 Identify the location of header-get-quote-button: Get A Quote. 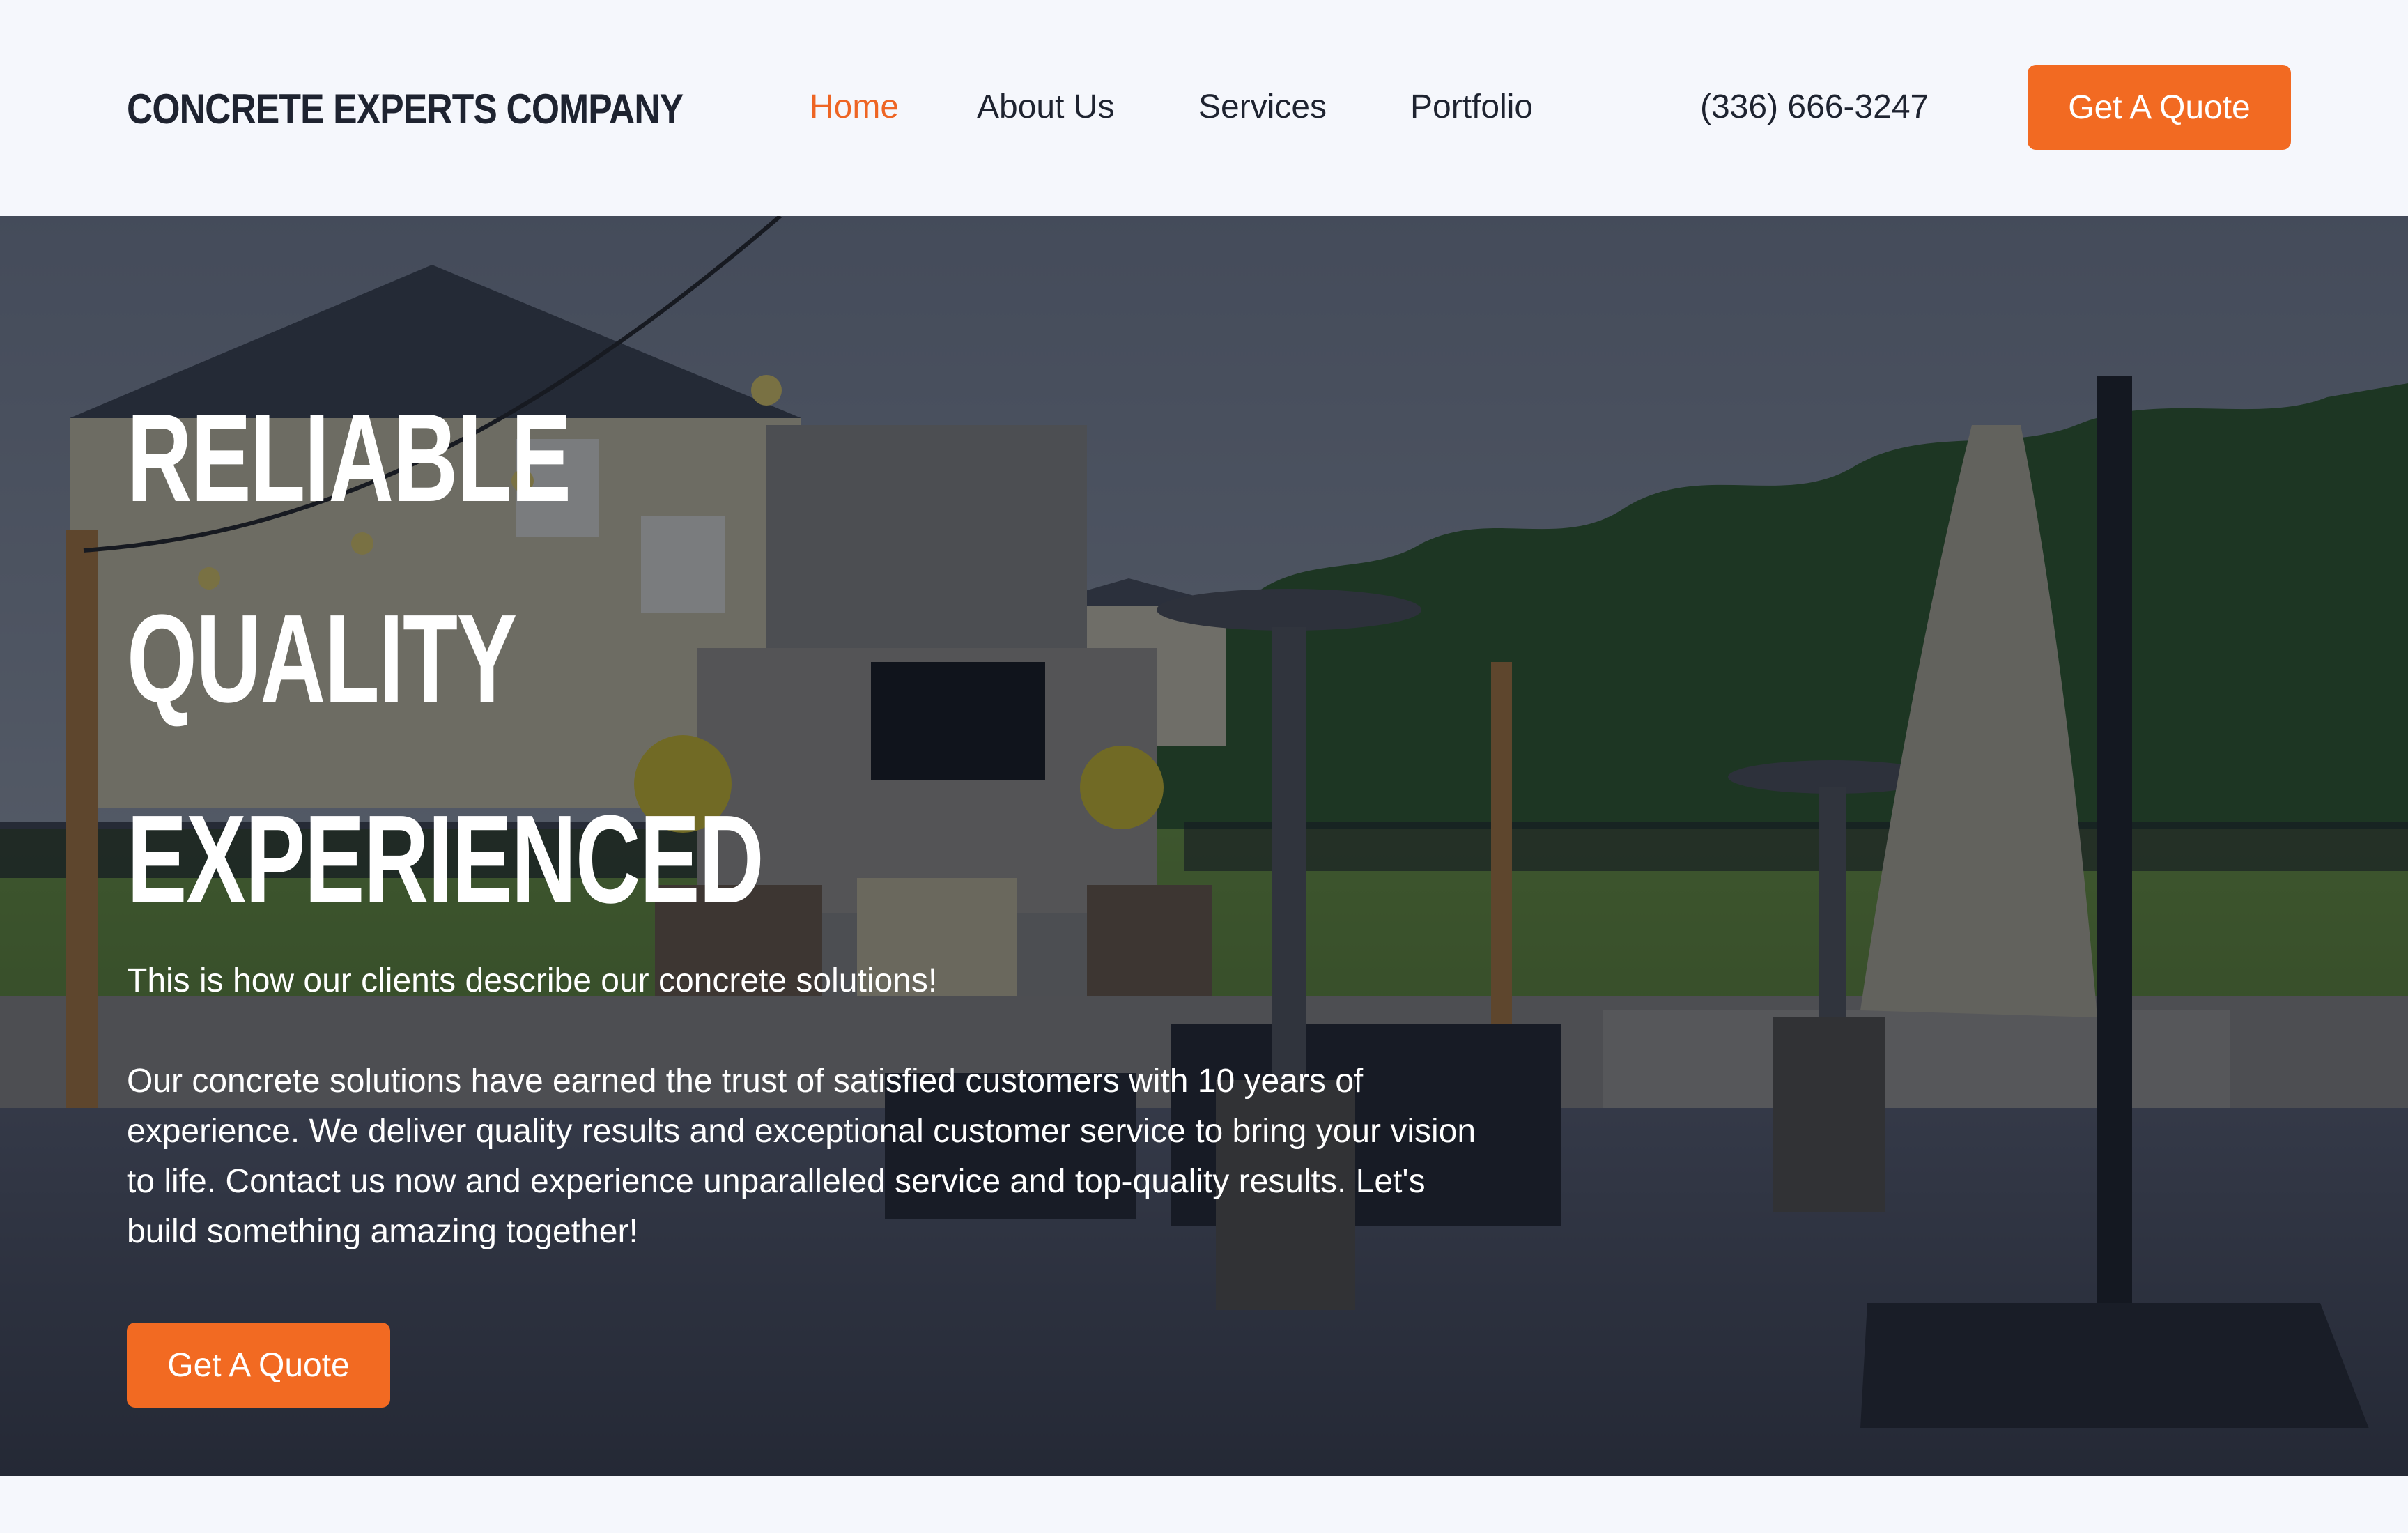
(2160, 107).